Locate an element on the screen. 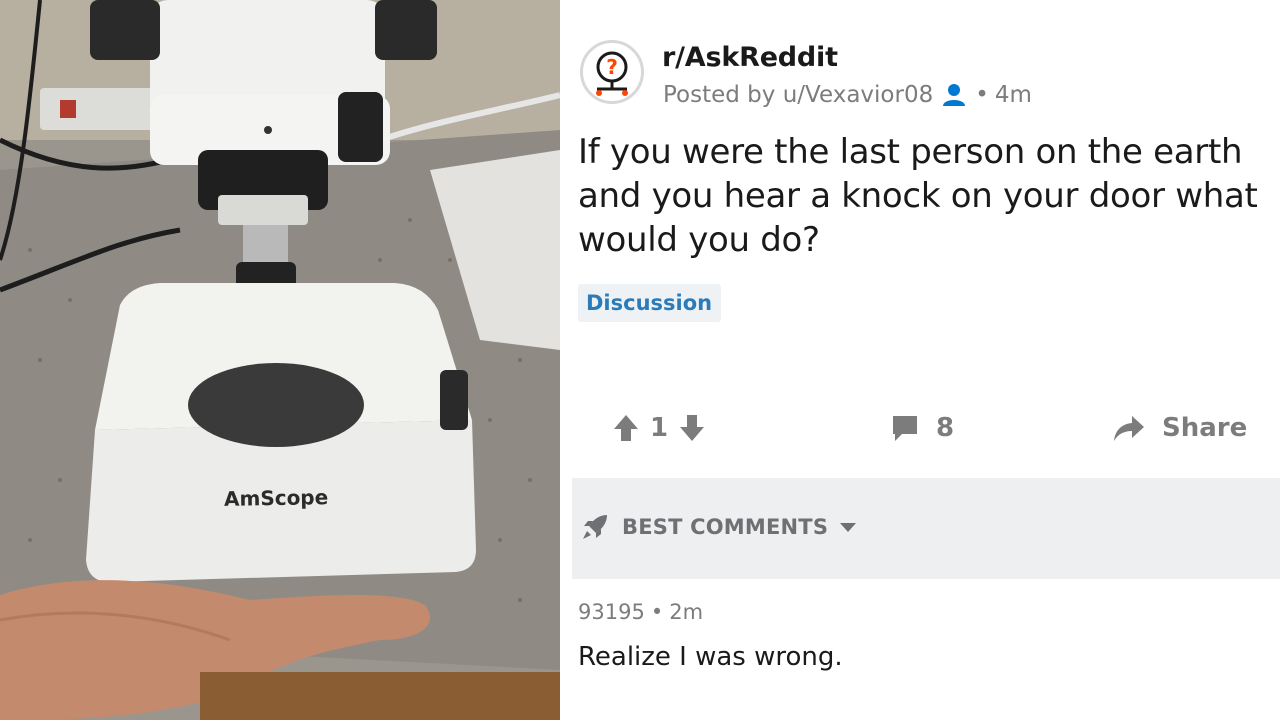 The height and width of the screenshot is (720, 1280). comment-time: 2m is located at coordinates (686, 612).